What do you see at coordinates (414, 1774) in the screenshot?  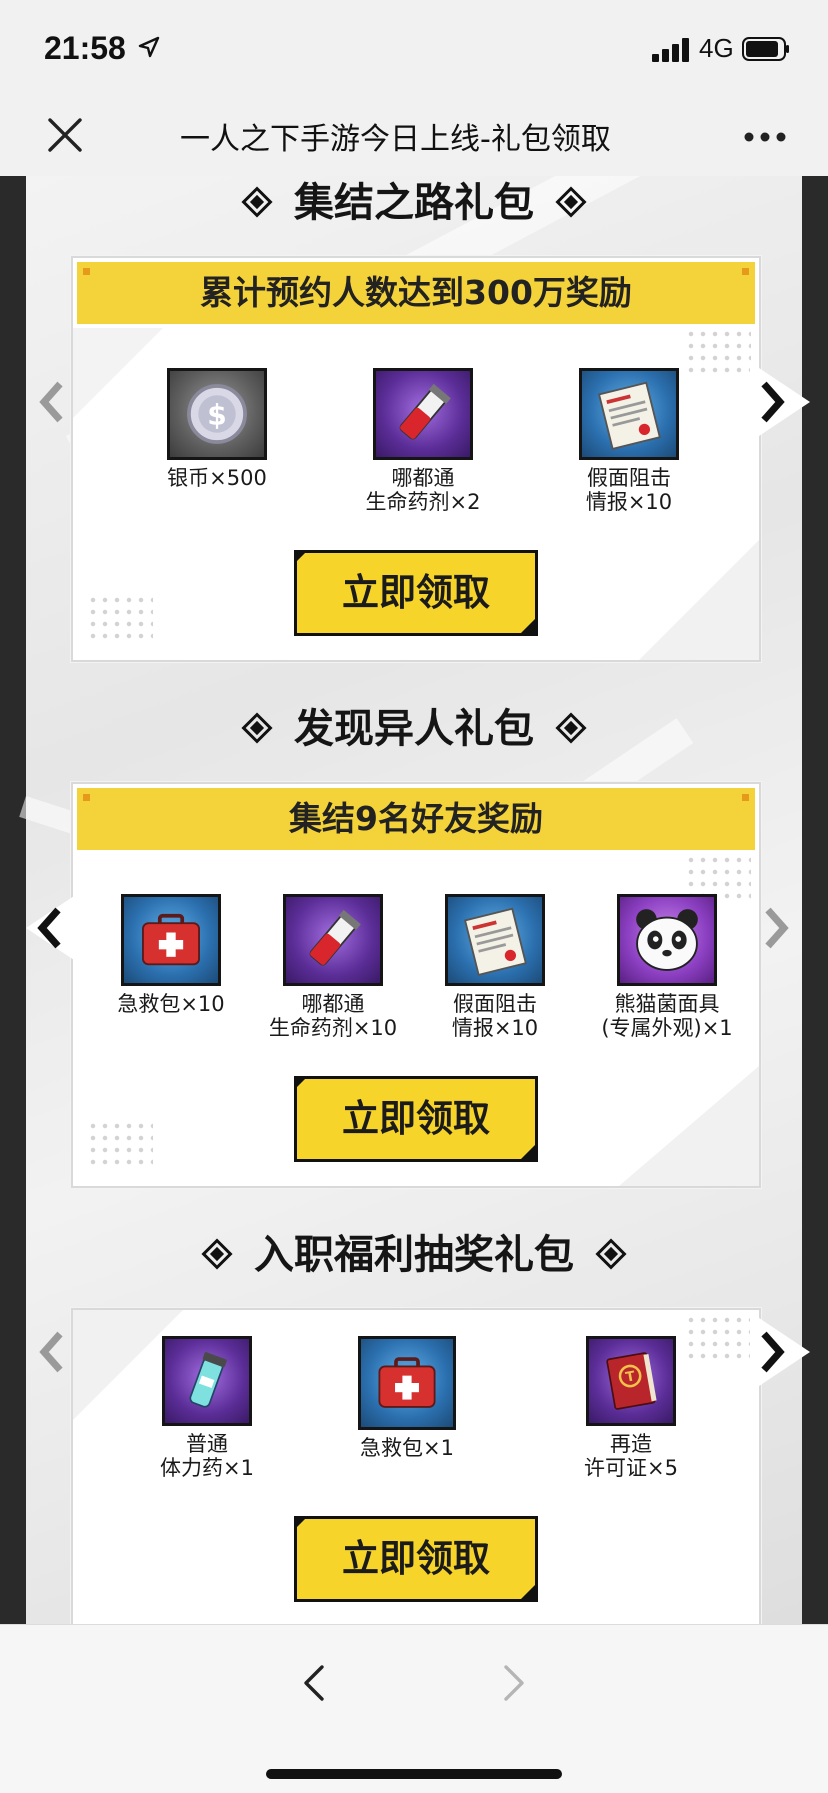 I see `home-indicator` at bounding box center [414, 1774].